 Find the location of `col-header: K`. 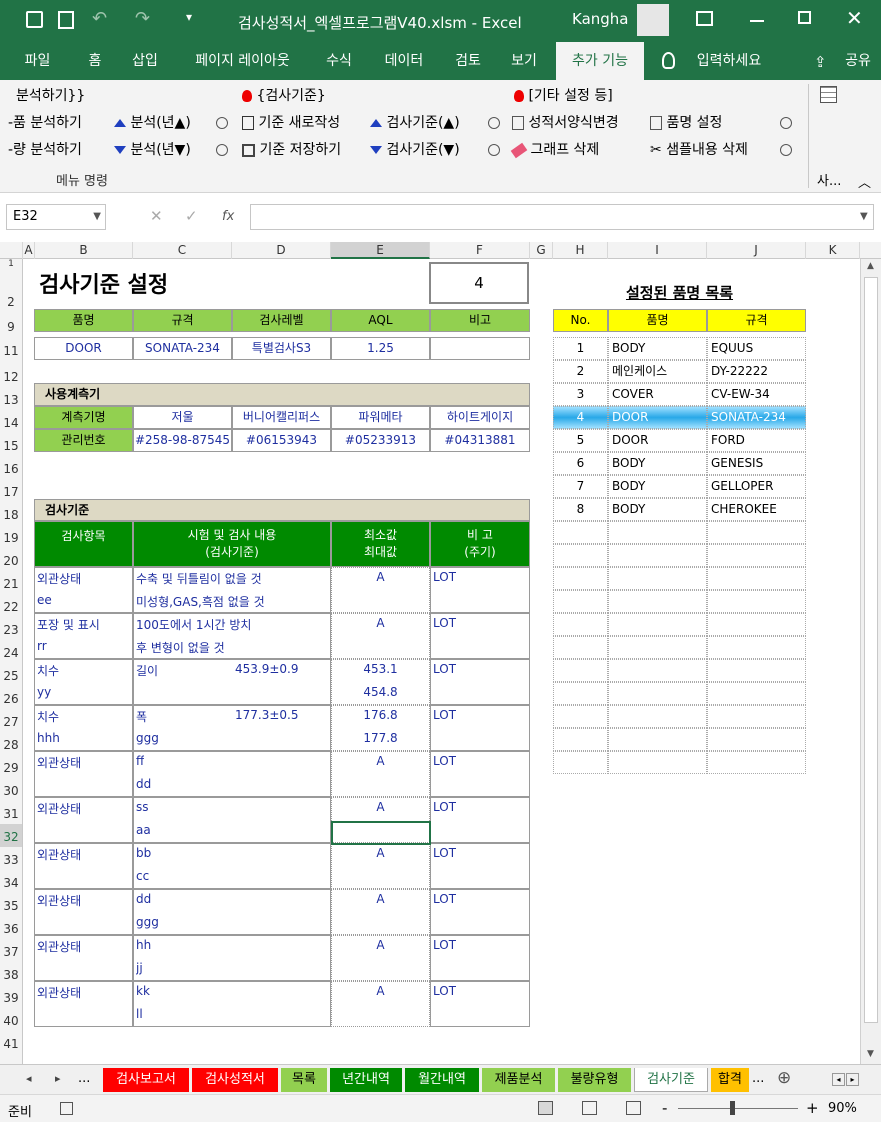

col-header: K is located at coordinates (833, 250).